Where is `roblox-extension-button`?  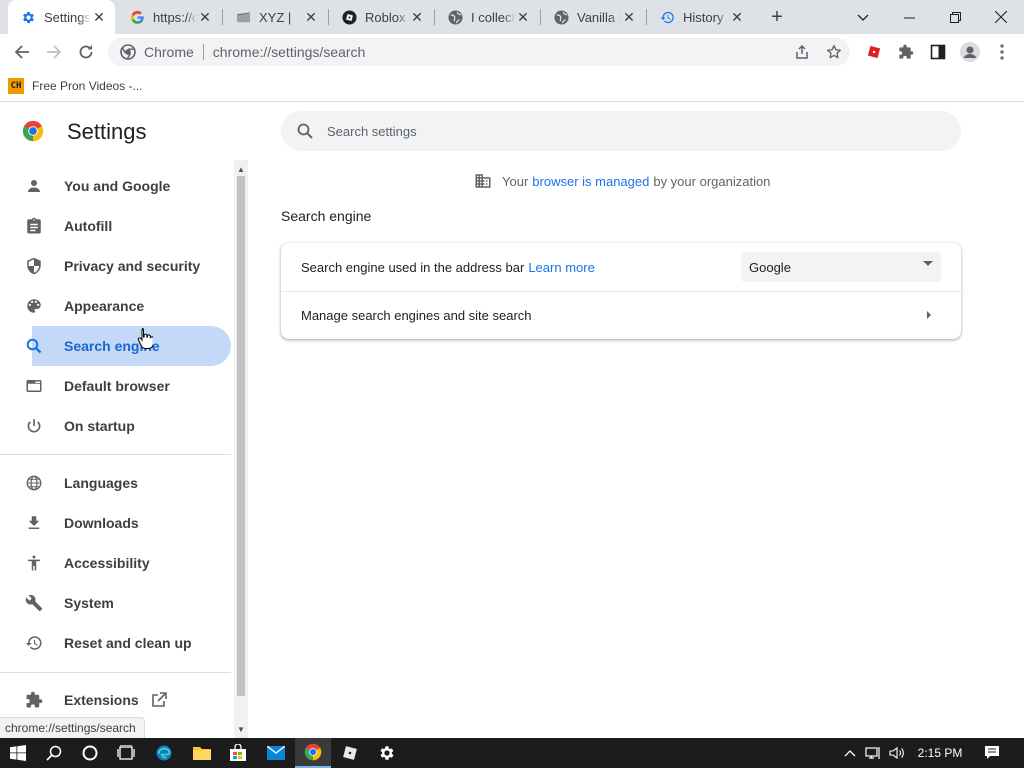 roblox-extension-button is located at coordinates (874, 52).